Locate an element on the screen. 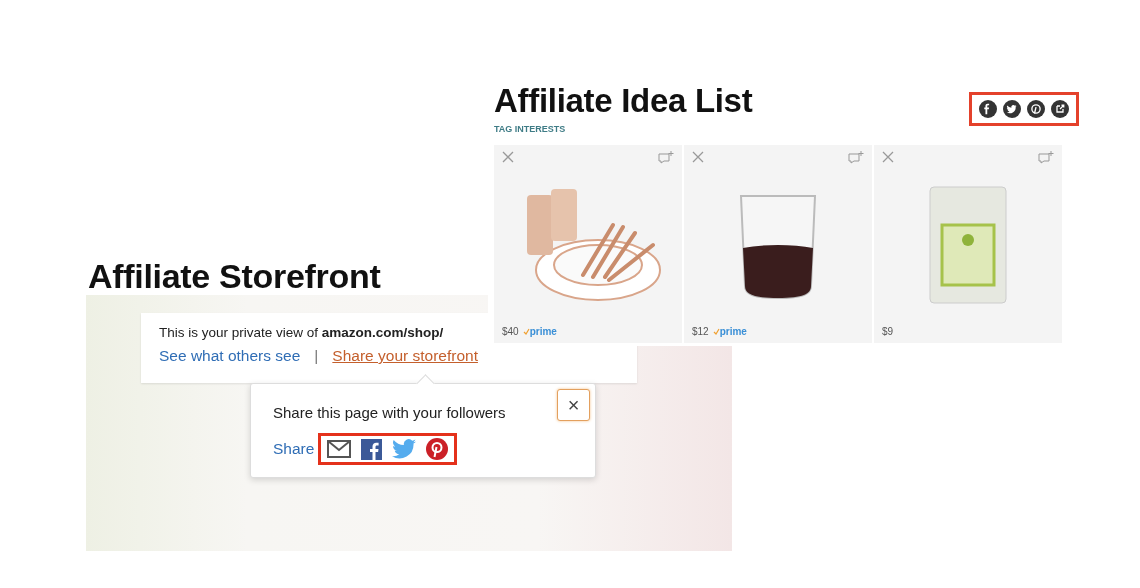 The image size is (1140, 588). share-external-icon is located at coordinates (1060, 109).